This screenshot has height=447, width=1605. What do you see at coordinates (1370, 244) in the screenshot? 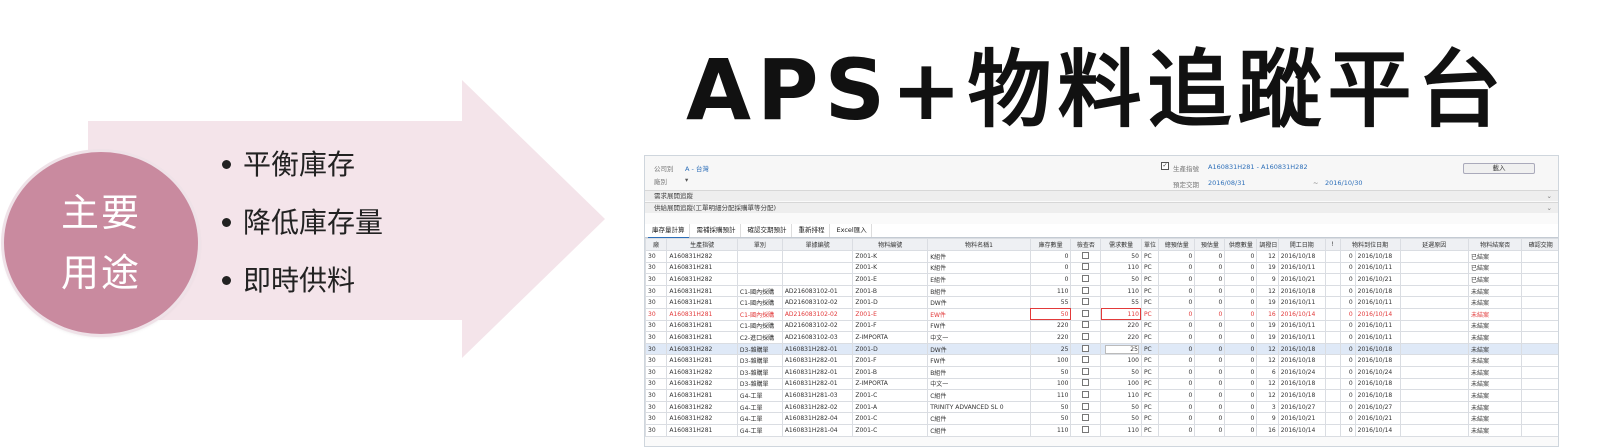
I see `column-header: 物料到位日期` at bounding box center [1370, 244].